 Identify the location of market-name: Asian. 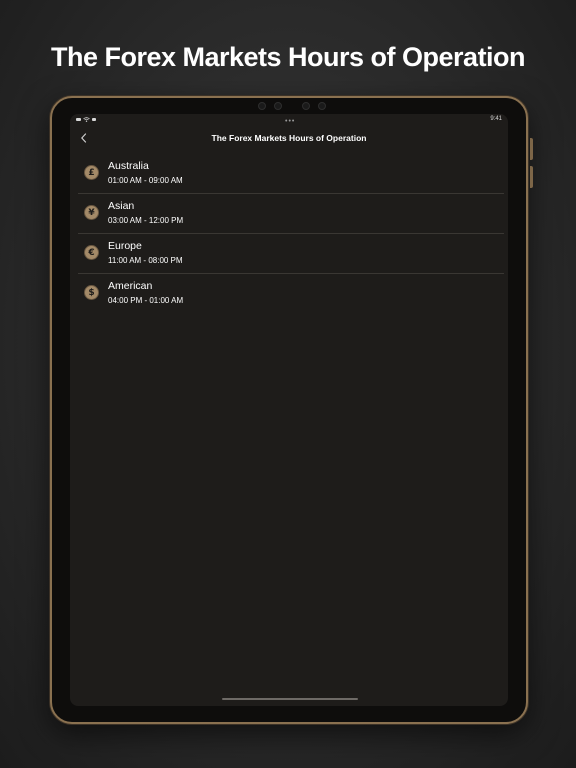
(121, 206).